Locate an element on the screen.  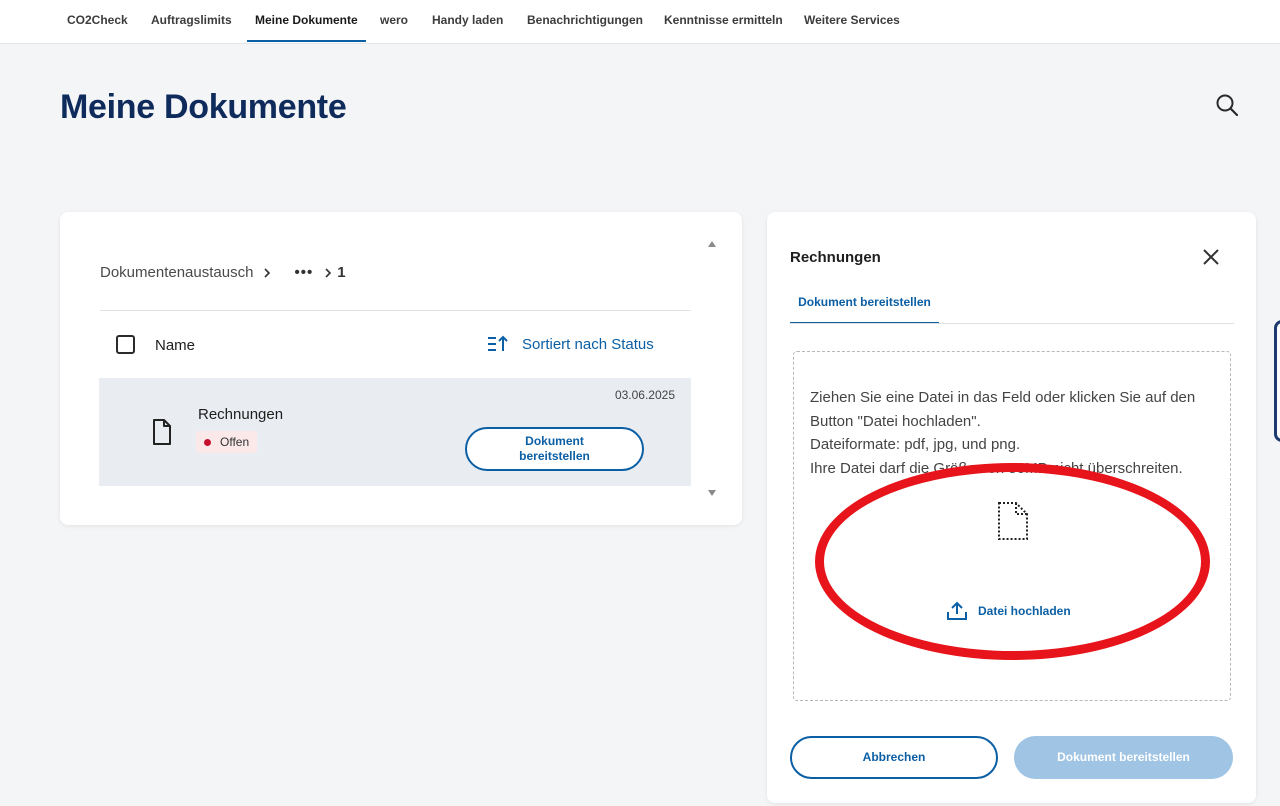
scroll-up-arrow-icon is located at coordinates (712, 244).